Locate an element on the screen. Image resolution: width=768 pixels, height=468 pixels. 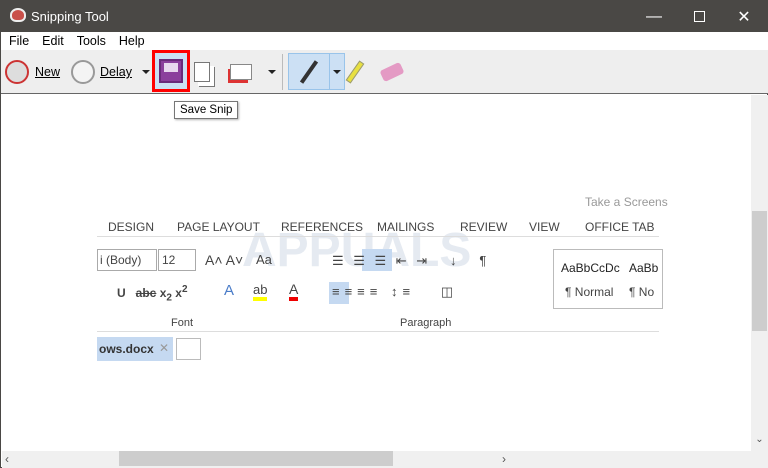
eraser-button is located at coordinates (392, 72).